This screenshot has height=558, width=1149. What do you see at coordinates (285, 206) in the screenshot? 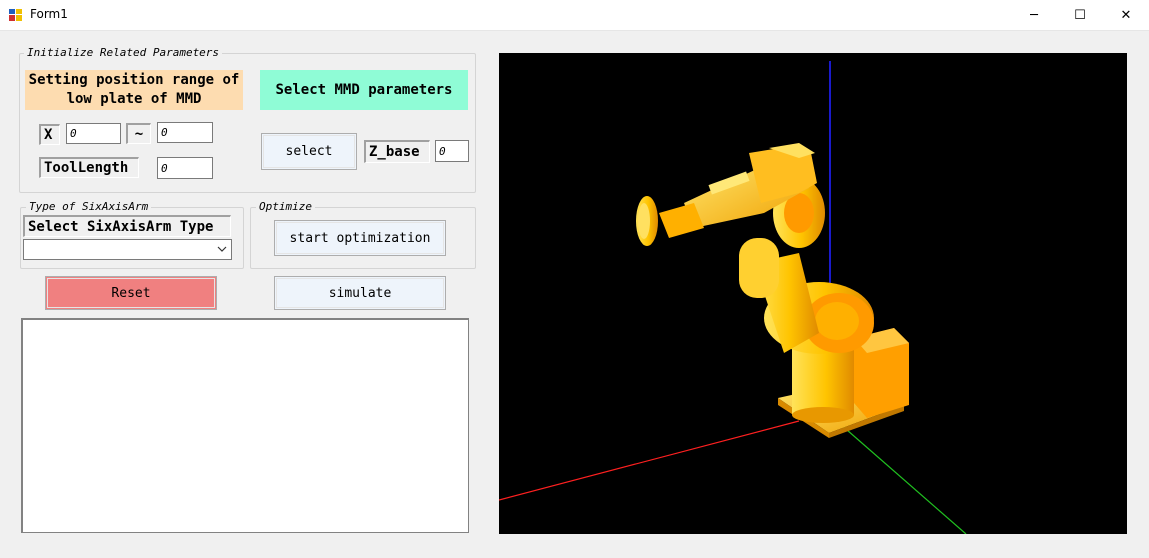
I see `optimize-group-label: Optimize` at bounding box center [285, 206].